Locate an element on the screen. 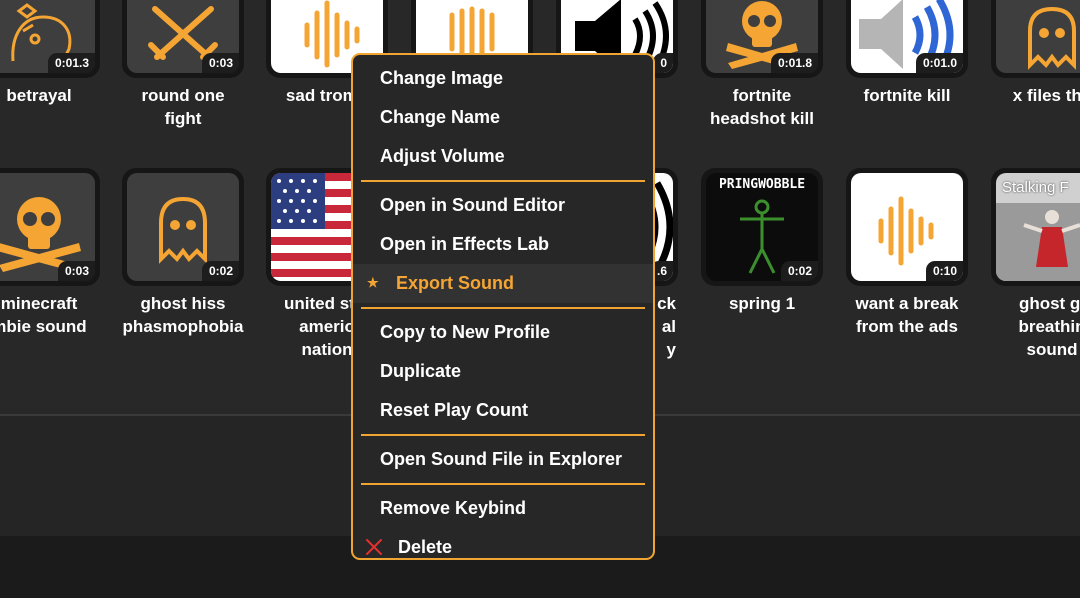 This screenshot has width=1080, height=598. sound-tile: 0:03 round one fight is located at coordinates (183, 65).